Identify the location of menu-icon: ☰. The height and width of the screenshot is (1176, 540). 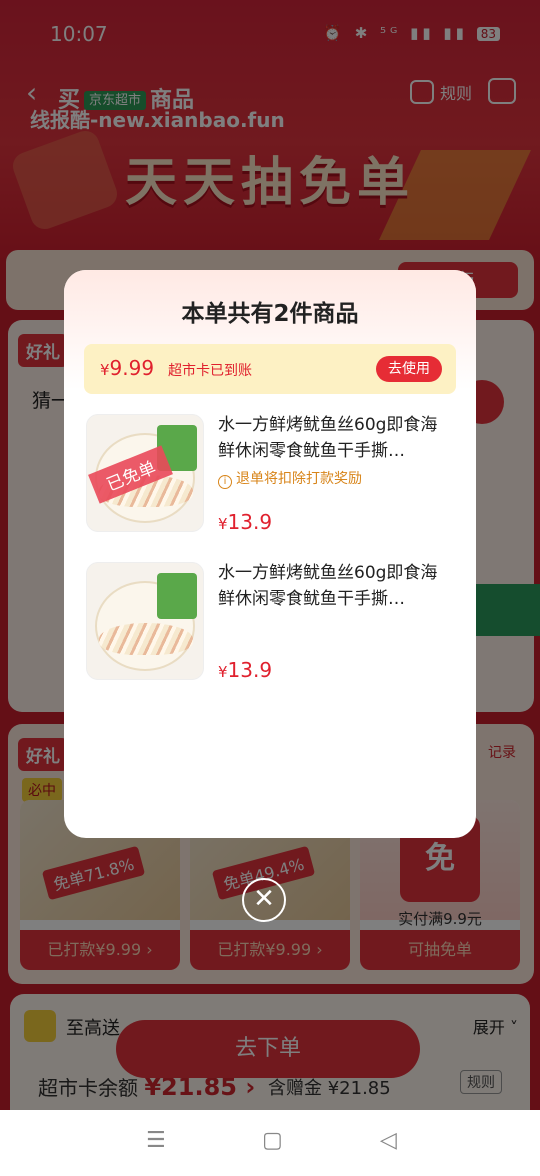
(156, 1140).